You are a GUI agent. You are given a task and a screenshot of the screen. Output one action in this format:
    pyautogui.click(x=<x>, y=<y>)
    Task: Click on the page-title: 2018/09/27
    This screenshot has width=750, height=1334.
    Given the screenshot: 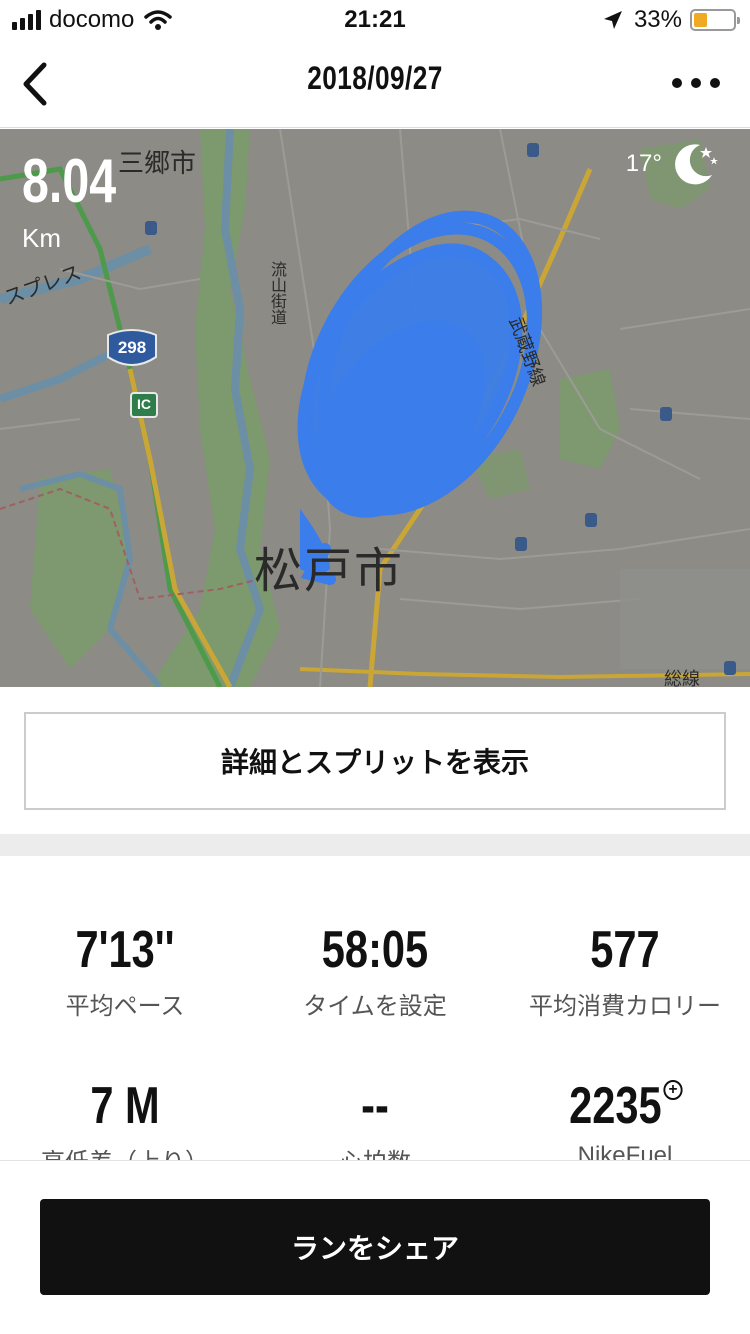 What is the action you would take?
    pyautogui.click(x=375, y=78)
    